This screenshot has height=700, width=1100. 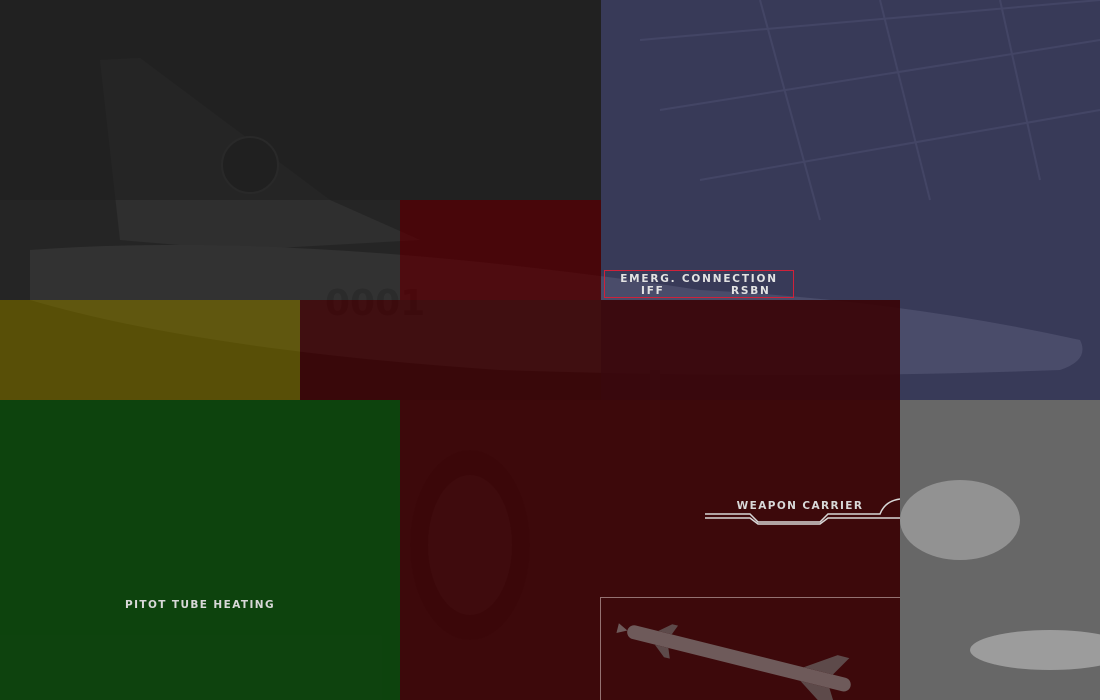 What do you see at coordinates (733, 661) in the screenshot?
I see `missile-icon` at bounding box center [733, 661].